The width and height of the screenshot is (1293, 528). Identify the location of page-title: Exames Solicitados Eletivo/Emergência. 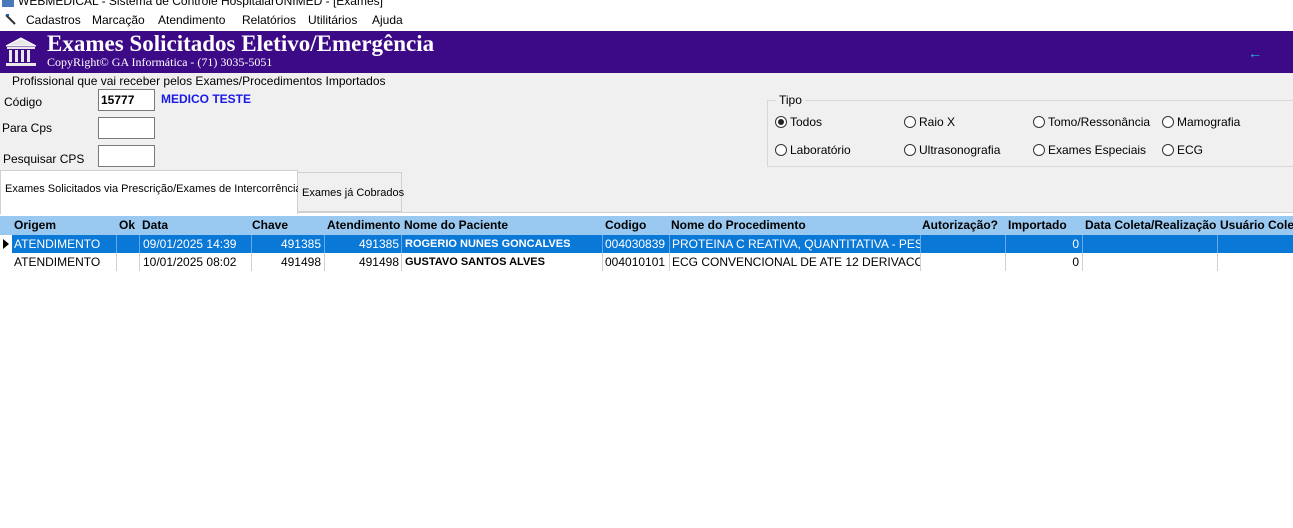
(241, 43).